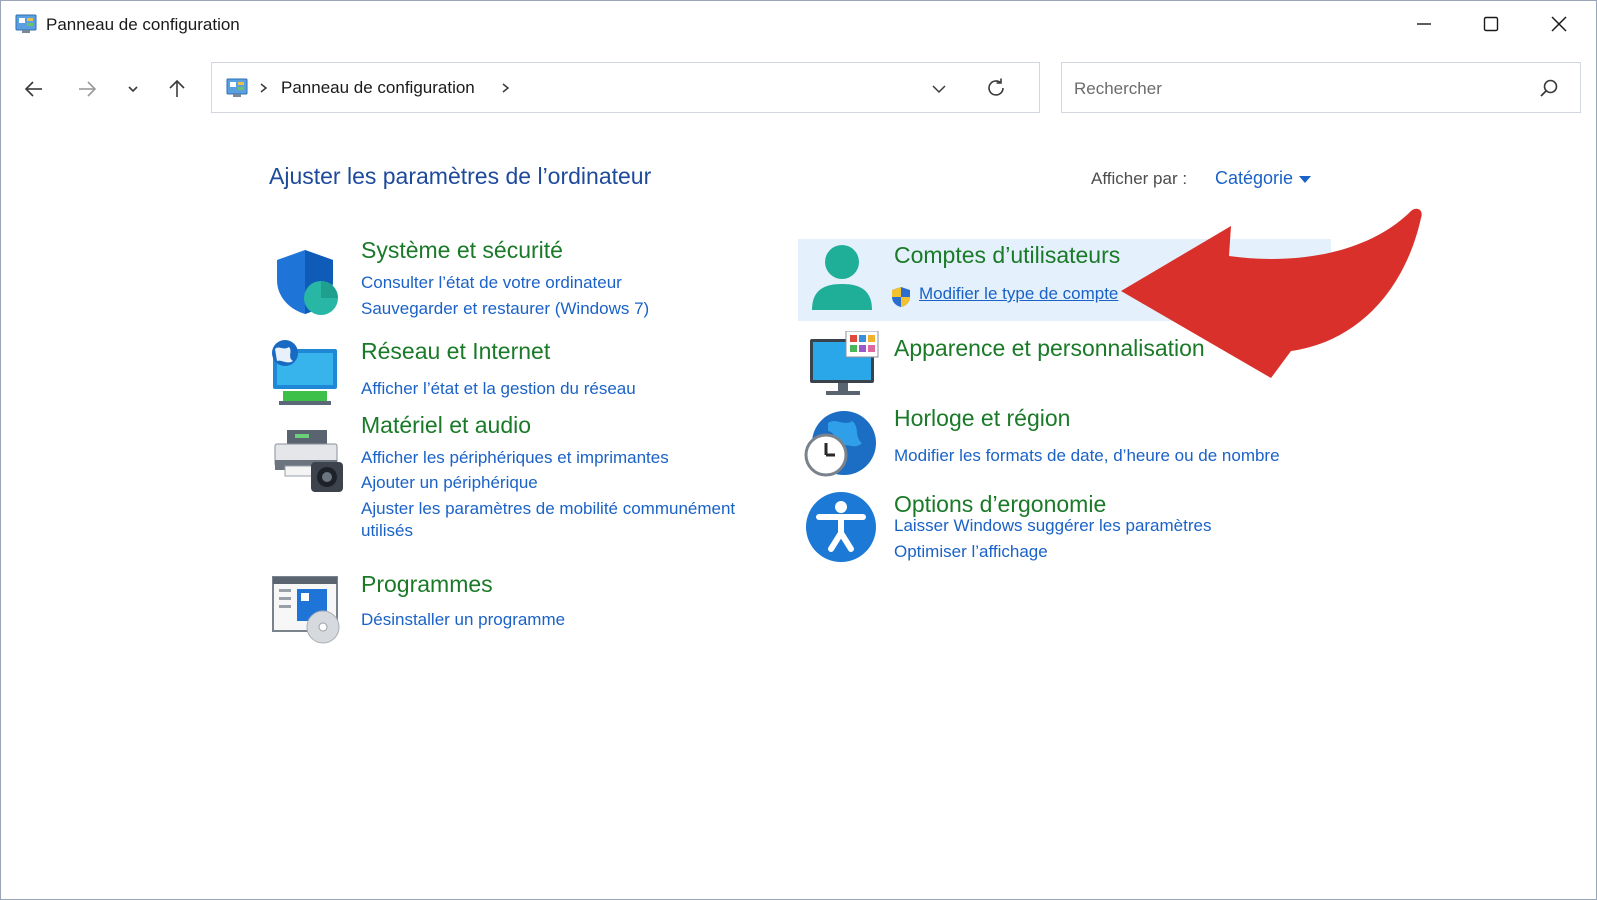 Image resolution: width=1597 pixels, height=900 pixels. Describe the element at coordinates (901, 297) in the screenshot. I see `uac-shield-icon` at that location.